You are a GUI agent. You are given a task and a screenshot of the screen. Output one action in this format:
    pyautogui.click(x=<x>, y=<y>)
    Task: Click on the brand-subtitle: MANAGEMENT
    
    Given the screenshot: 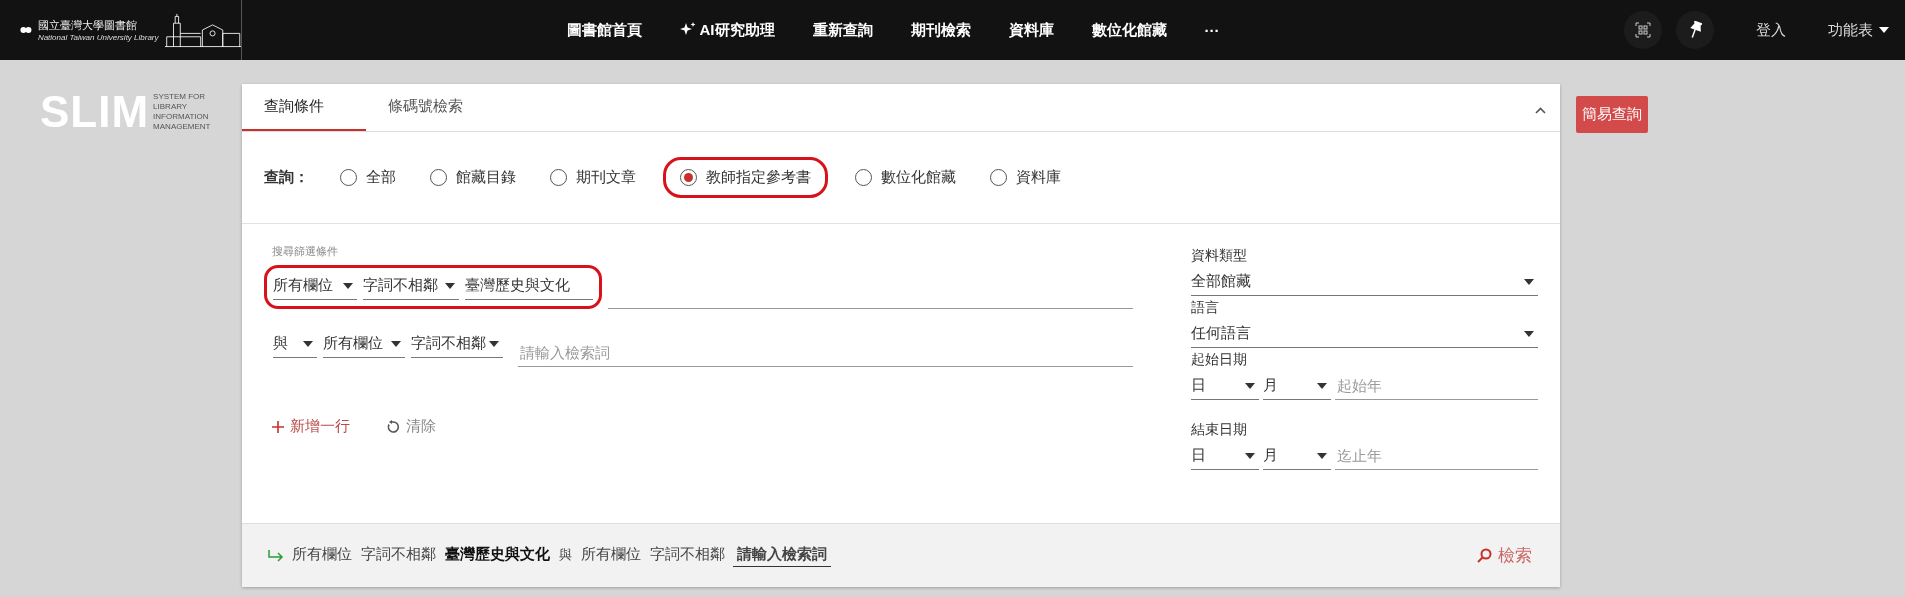 What is the action you would take?
    pyautogui.click(x=182, y=127)
    